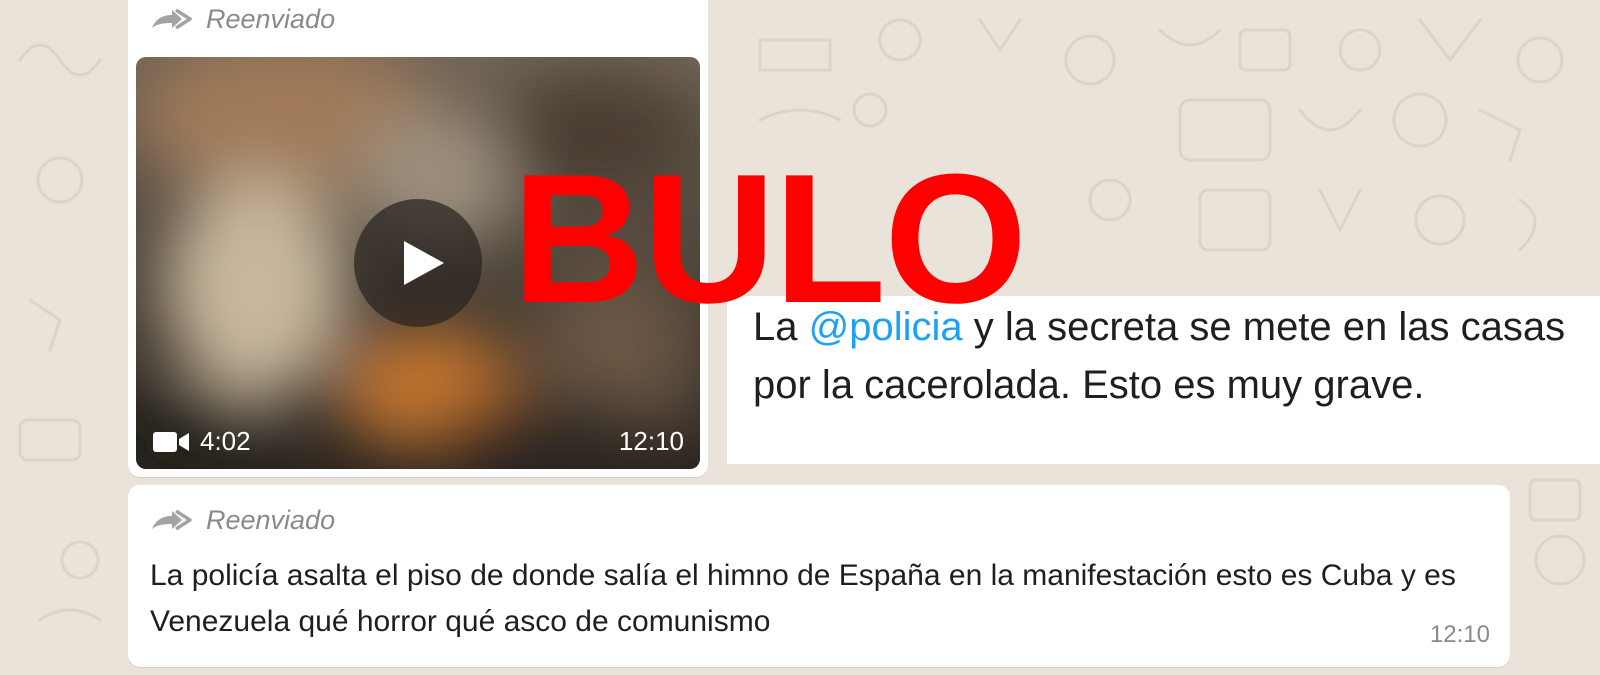 The image size is (1600, 675). I want to click on duration-label: 4:02, so click(225, 441).